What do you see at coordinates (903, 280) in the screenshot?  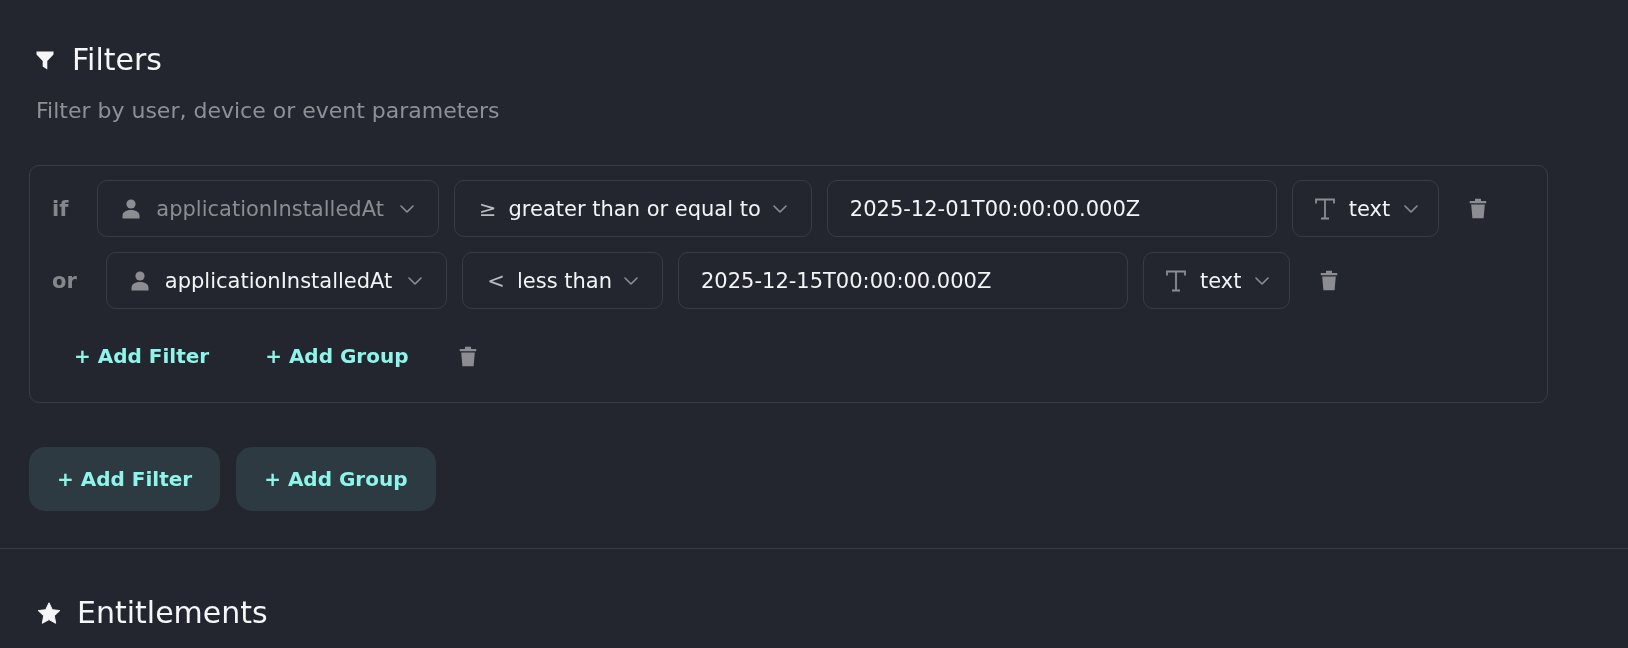 I see `value-field: 2025-12-15T00:00:00.000Z` at bounding box center [903, 280].